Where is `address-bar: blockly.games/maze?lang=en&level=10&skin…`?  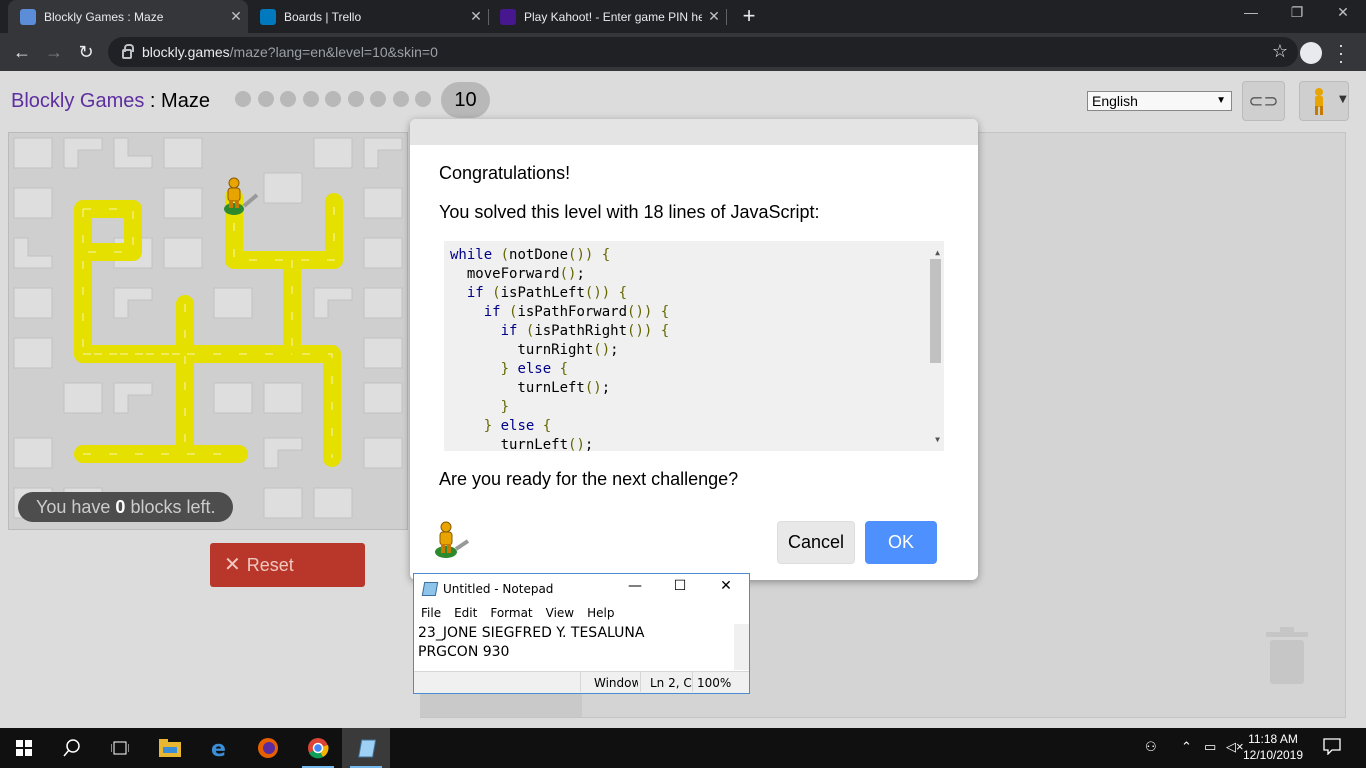
address-bar: blockly.games/maze?lang=en&level=10&skin… is located at coordinates (703, 52).